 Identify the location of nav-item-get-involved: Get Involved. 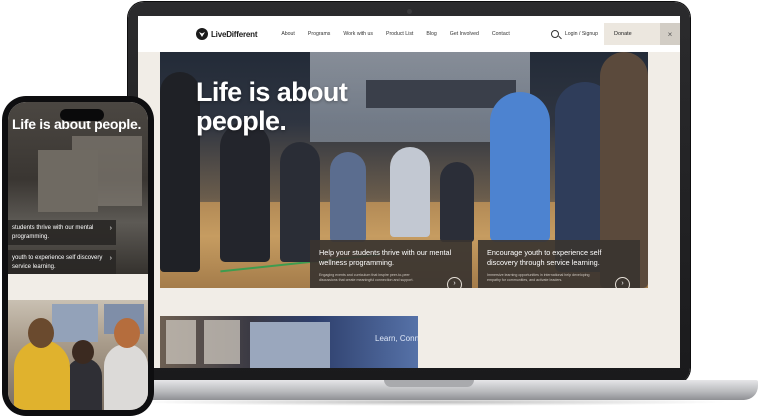
(464, 34).